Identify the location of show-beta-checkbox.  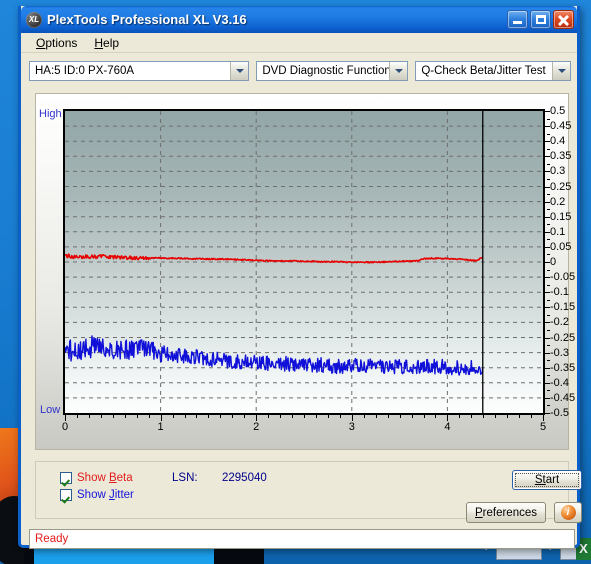
(66, 478).